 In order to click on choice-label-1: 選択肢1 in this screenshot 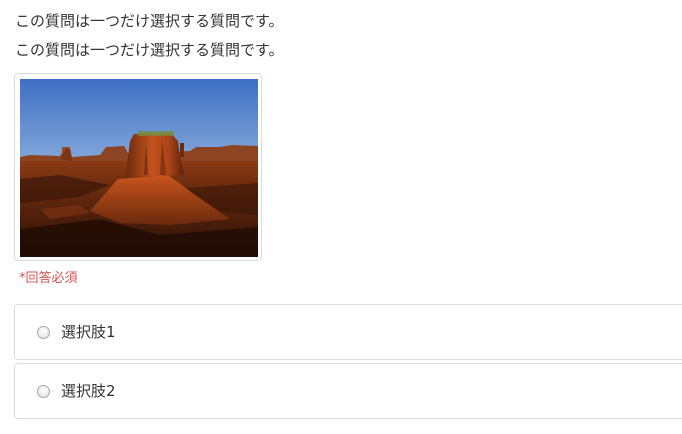, I will do `click(88, 332)`.